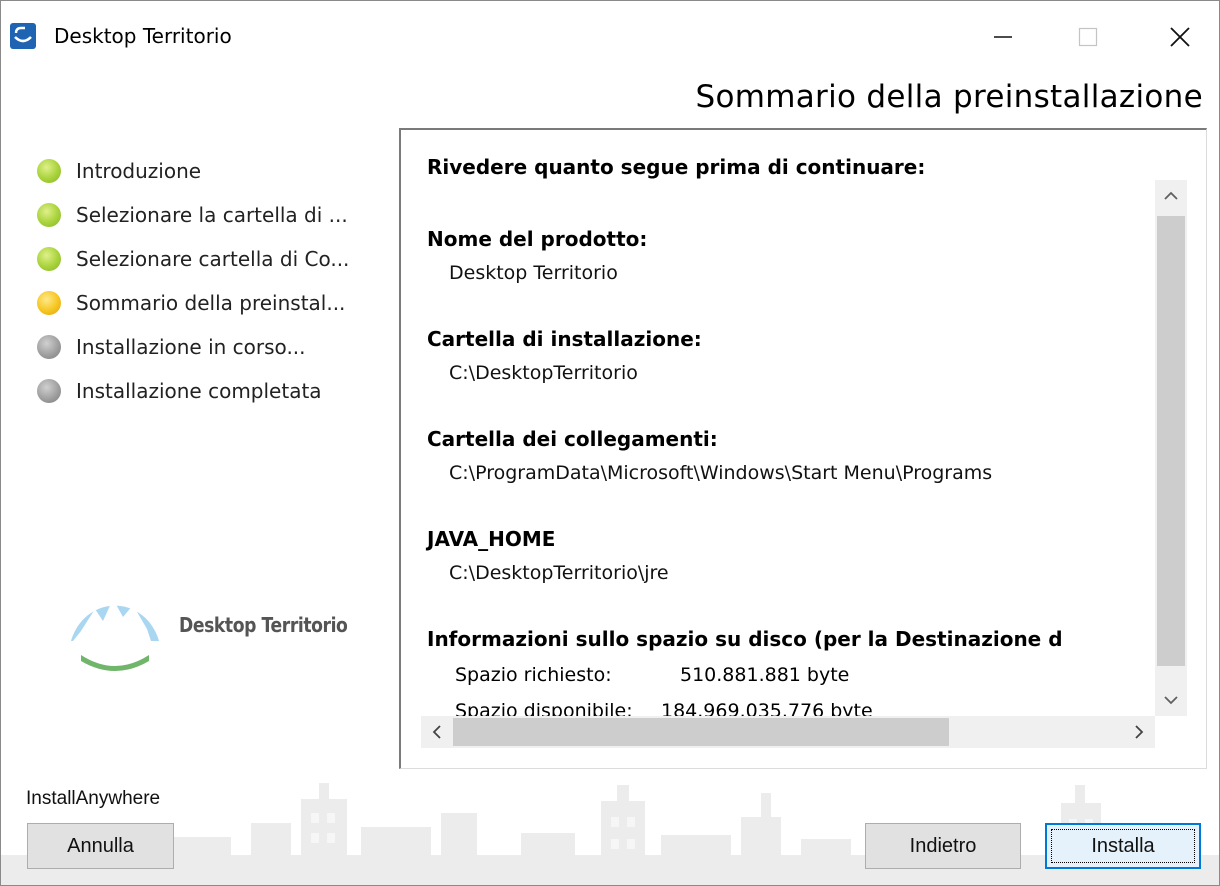 The image size is (1220, 886). Describe the element at coordinates (559, 573) in the screenshot. I see `java-value: C:\DesktopTerritorio\jre` at that location.